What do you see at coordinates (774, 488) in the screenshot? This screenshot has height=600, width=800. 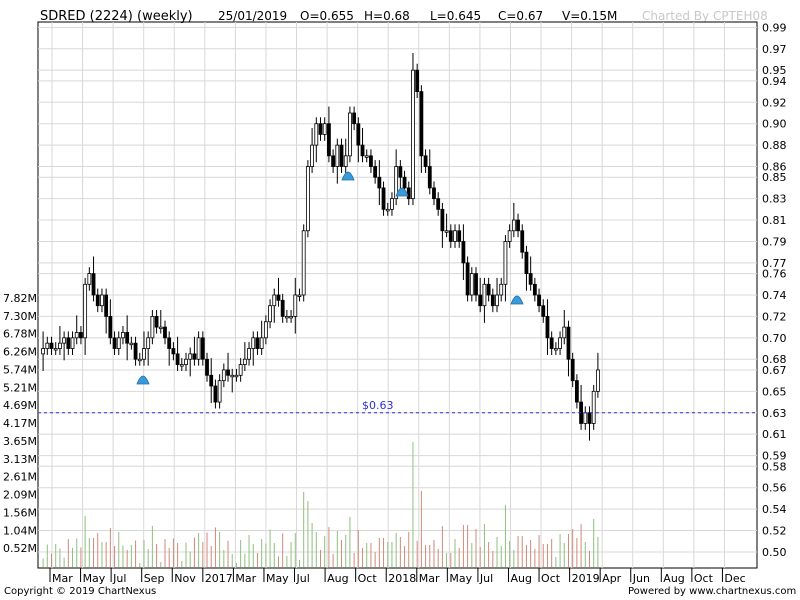 I see `price-tick-label: 0.56` at bounding box center [774, 488].